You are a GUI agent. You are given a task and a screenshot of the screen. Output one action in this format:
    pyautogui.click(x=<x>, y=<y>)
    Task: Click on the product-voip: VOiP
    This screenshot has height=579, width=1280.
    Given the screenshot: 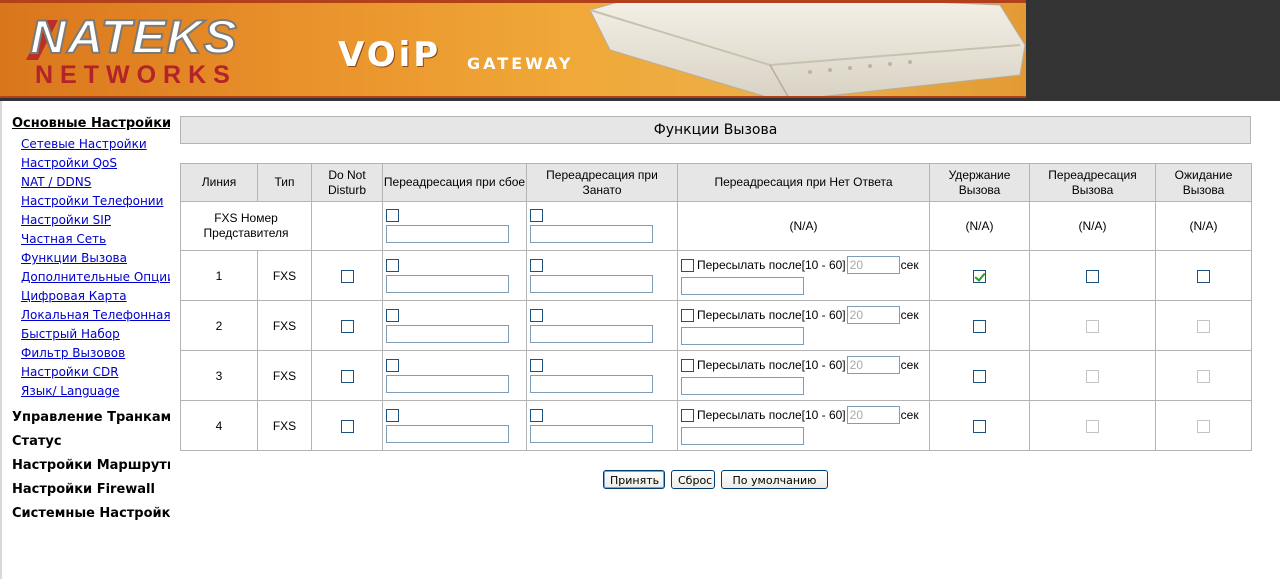 What is the action you would take?
    pyautogui.click(x=390, y=55)
    